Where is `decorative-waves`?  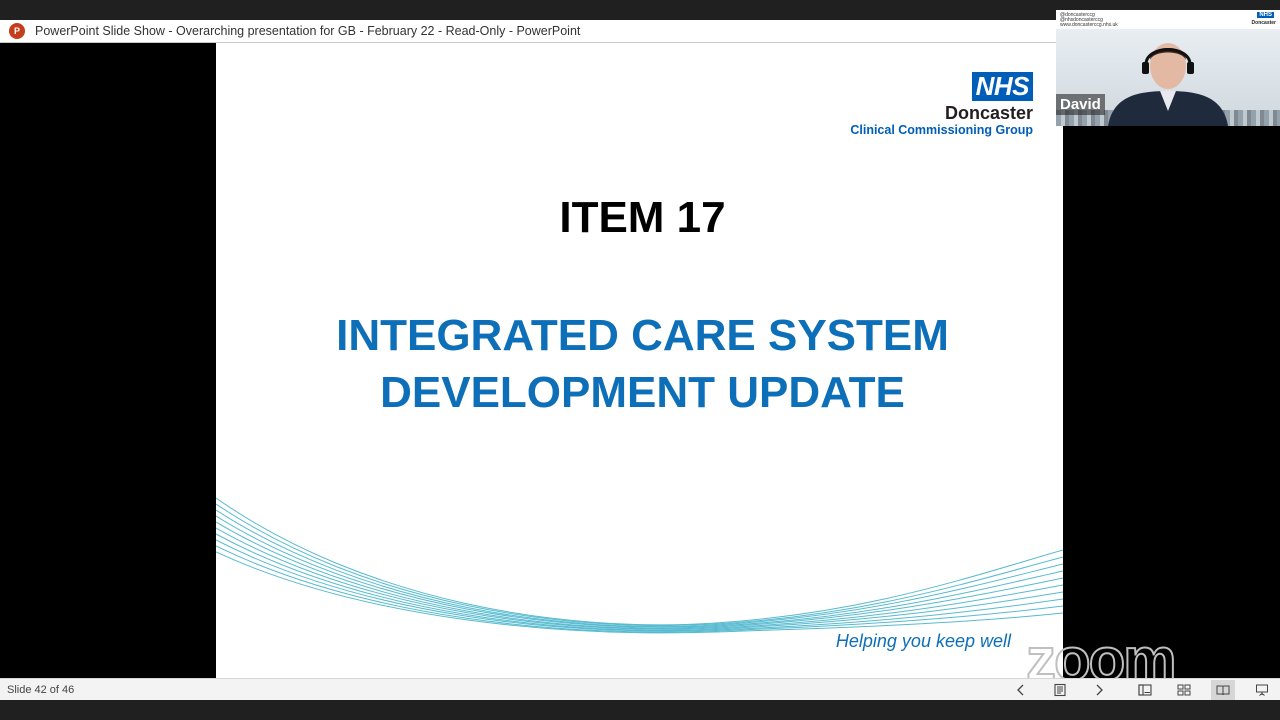
decorative-waves is located at coordinates (639, 565).